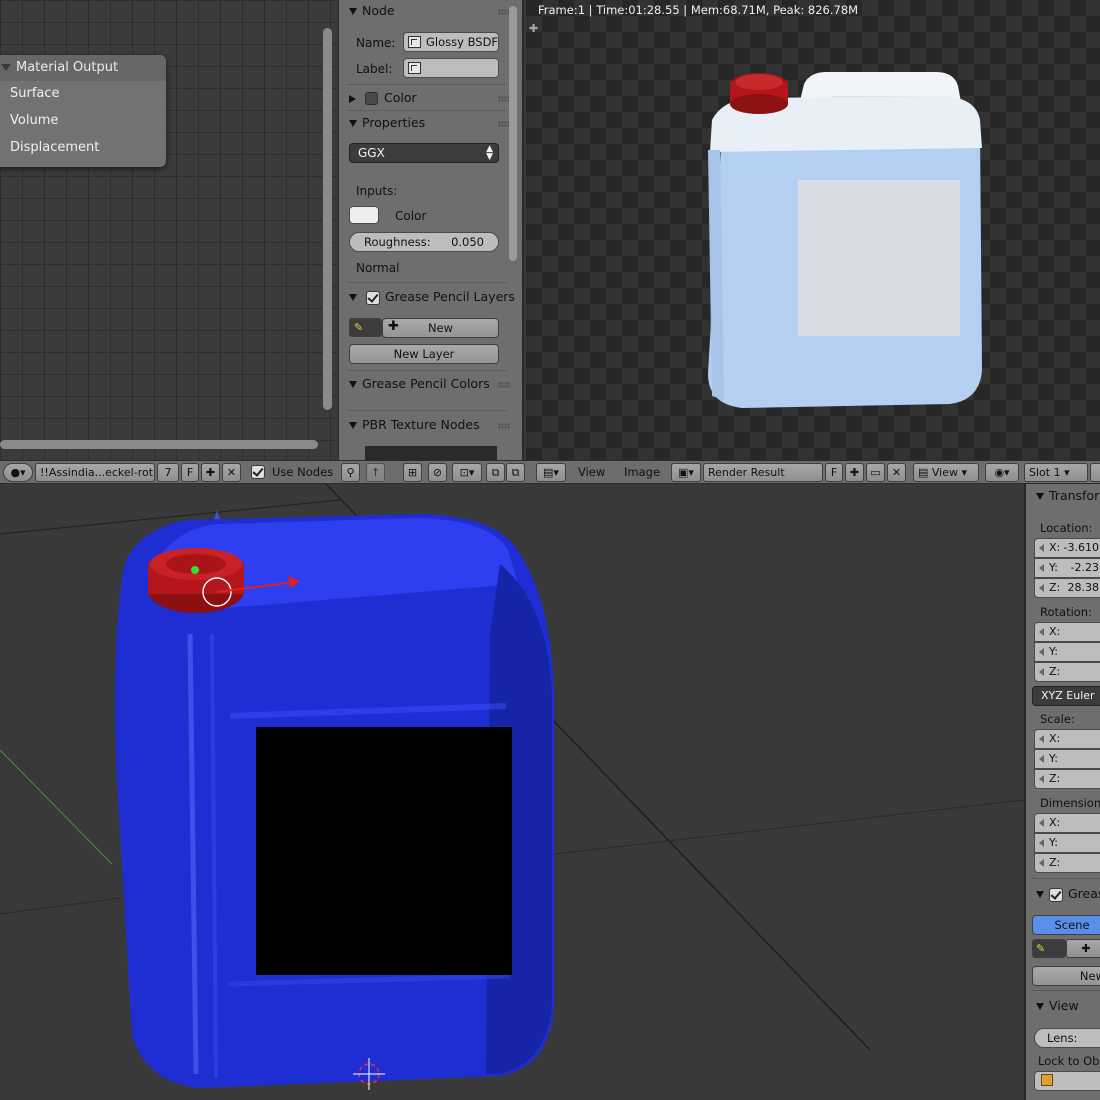 Image resolution: width=1100 pixels, height=1100 pixels. What do you see at coordinates (412, 472) in the screenshot?
I see `snap-icon: ⊞` at bounding box center [412, 472].